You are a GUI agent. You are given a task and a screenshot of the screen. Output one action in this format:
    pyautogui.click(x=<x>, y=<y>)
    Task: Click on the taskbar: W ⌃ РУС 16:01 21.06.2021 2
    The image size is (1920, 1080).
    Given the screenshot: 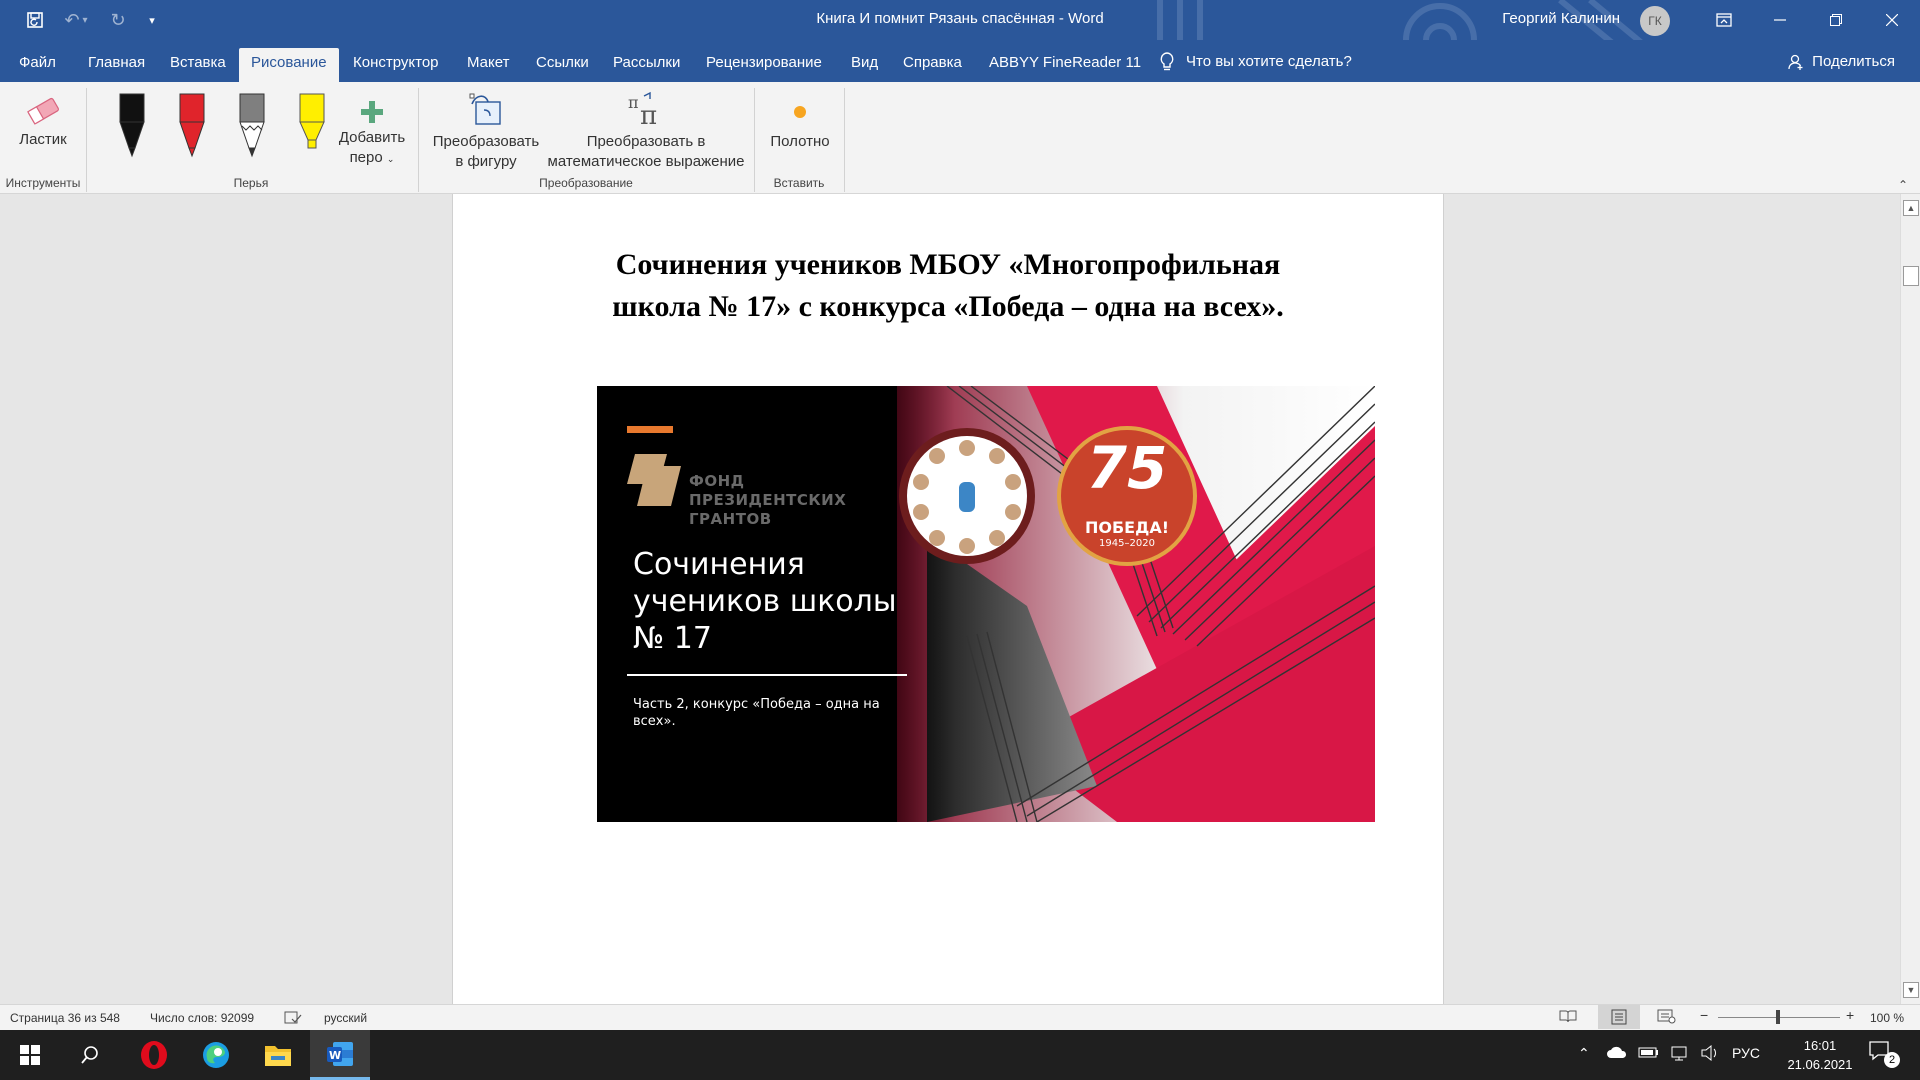 What is the action you would take?
    pyautogui.click(x=960, y=1055)
    